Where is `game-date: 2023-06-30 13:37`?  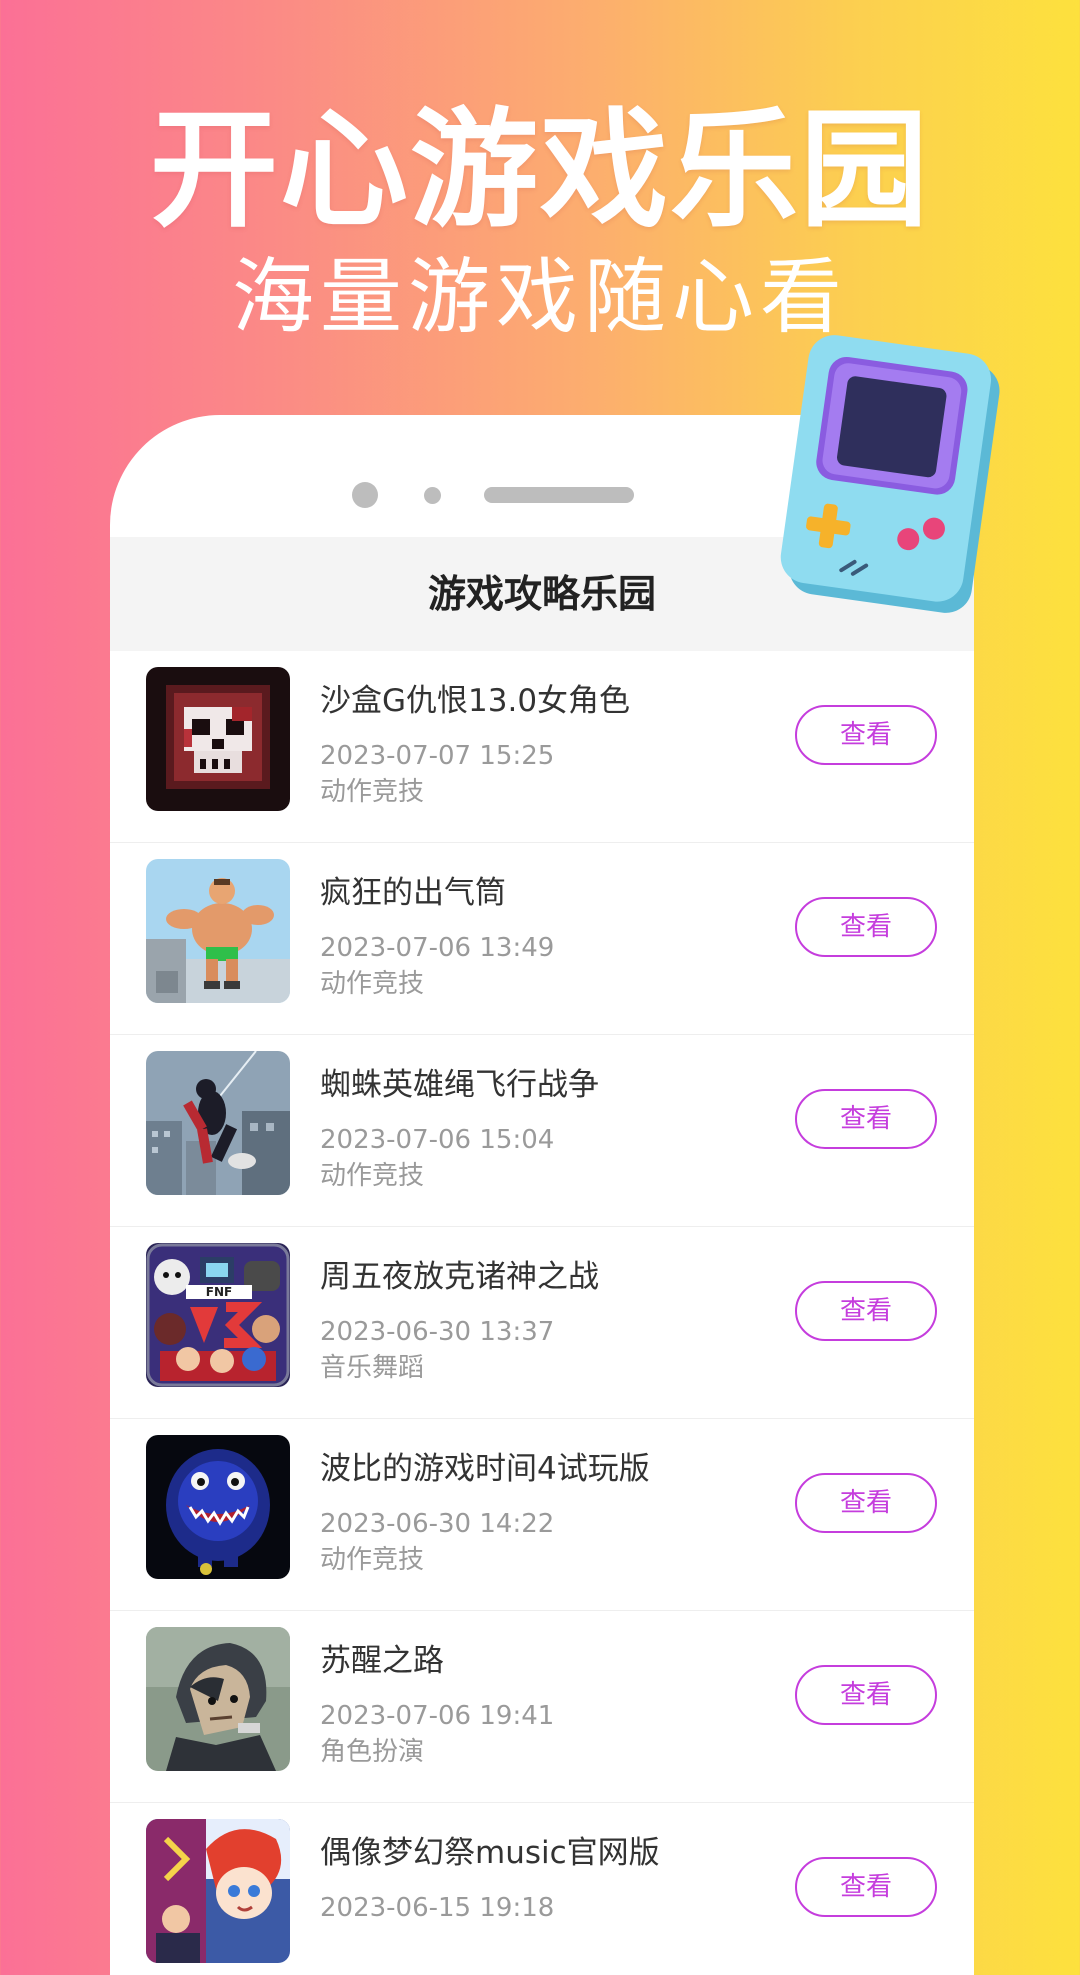 game-date: 2023-06-30 13:37 is located at coordinates (437, 1332).